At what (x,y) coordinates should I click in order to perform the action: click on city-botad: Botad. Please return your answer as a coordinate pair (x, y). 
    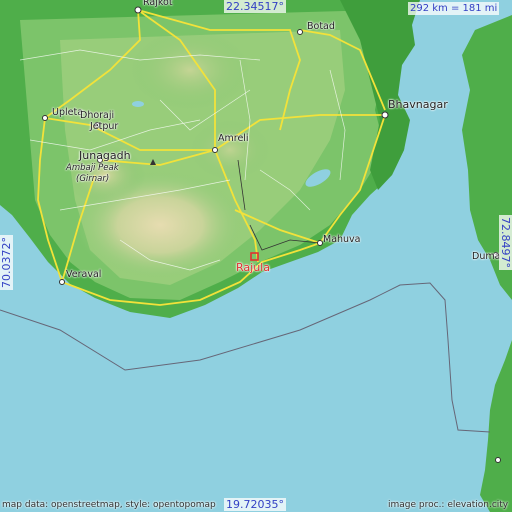
    Looking at the image, I should click on (321, 26).